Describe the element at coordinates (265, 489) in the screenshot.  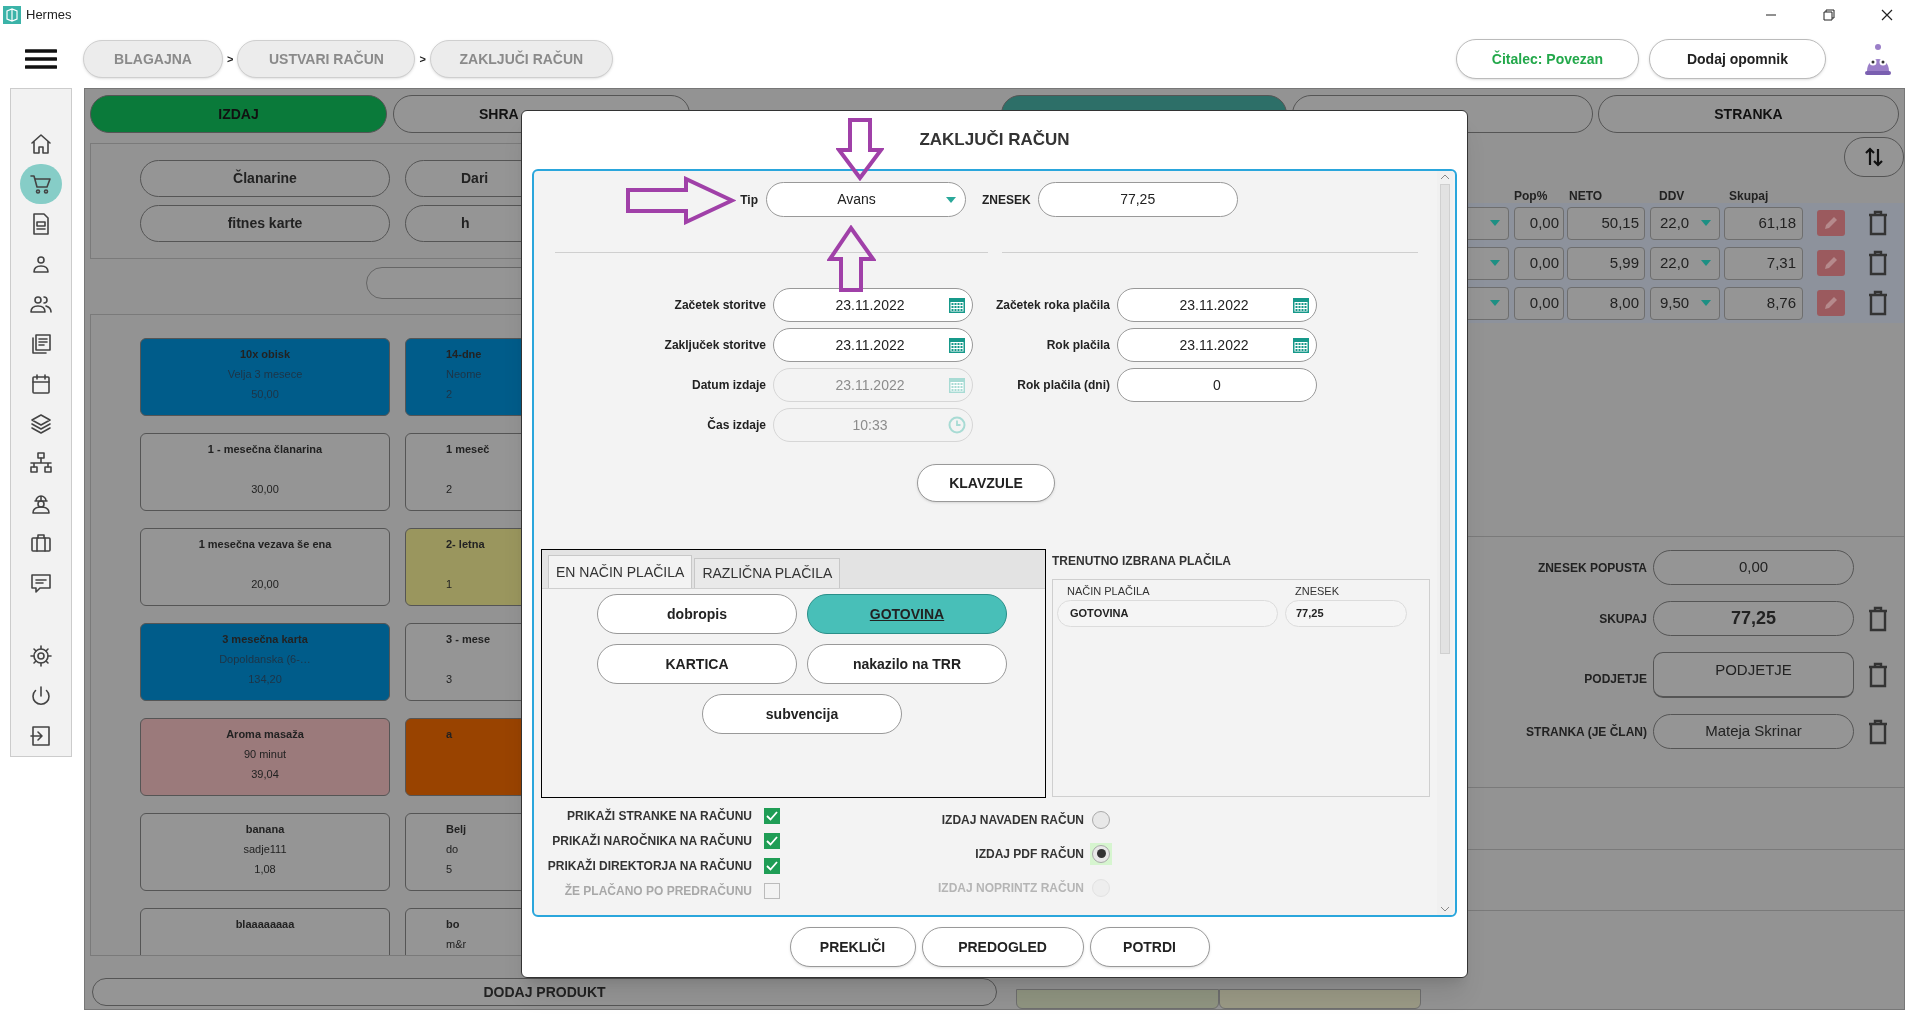
I see `product-price: 30,00` at that location.